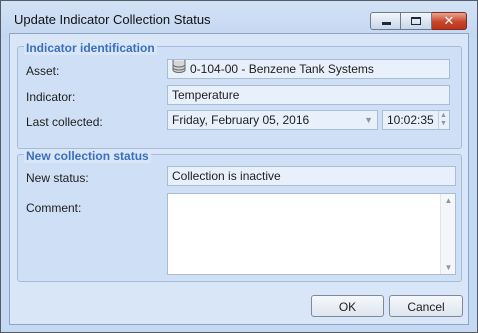 The height and width of the screenshot is (333, 478). What do you see at coordinates (448, 267) in the screenshot?
I see `scroll-down-icon: ▼` at bounding box center [448, 267].